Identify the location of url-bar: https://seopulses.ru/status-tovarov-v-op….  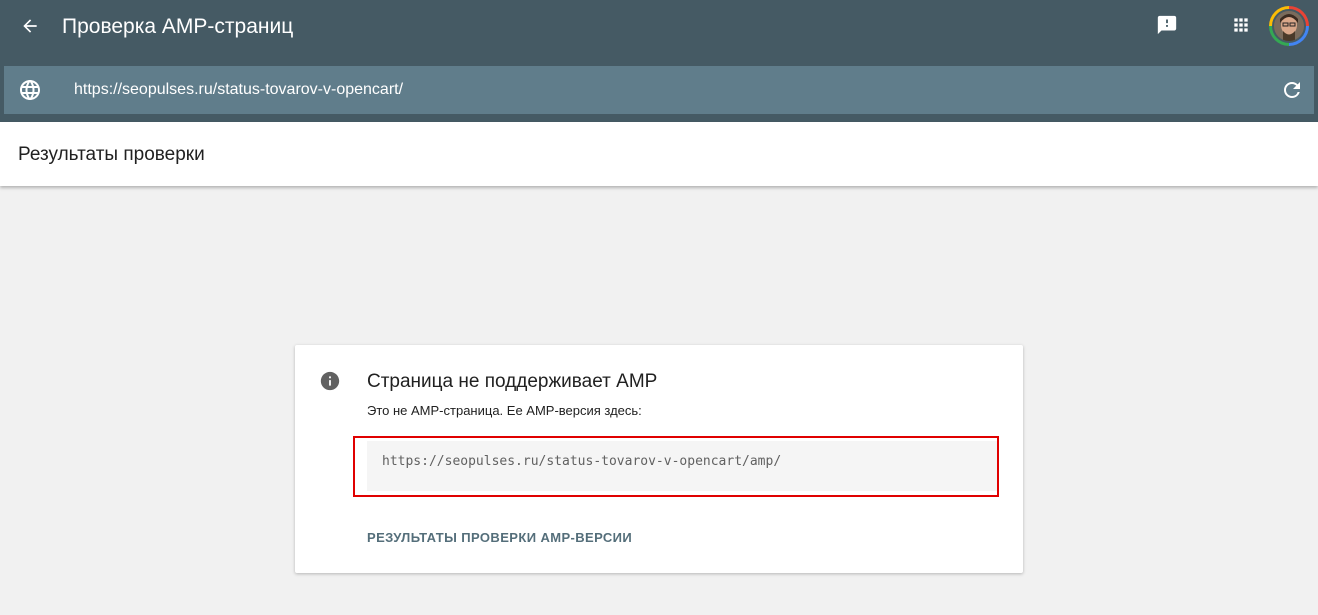
(659, 90).